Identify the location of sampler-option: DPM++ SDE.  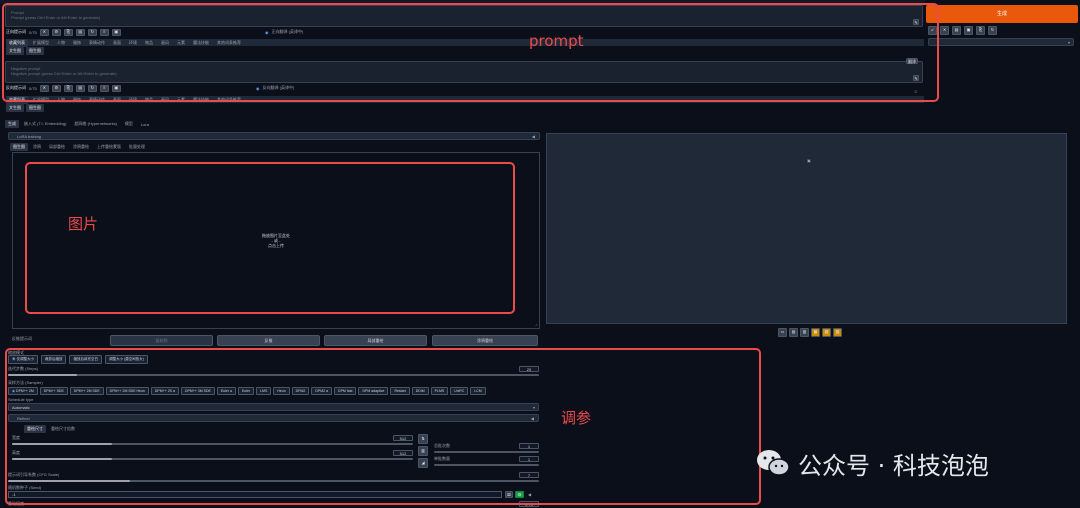
(53, 390).